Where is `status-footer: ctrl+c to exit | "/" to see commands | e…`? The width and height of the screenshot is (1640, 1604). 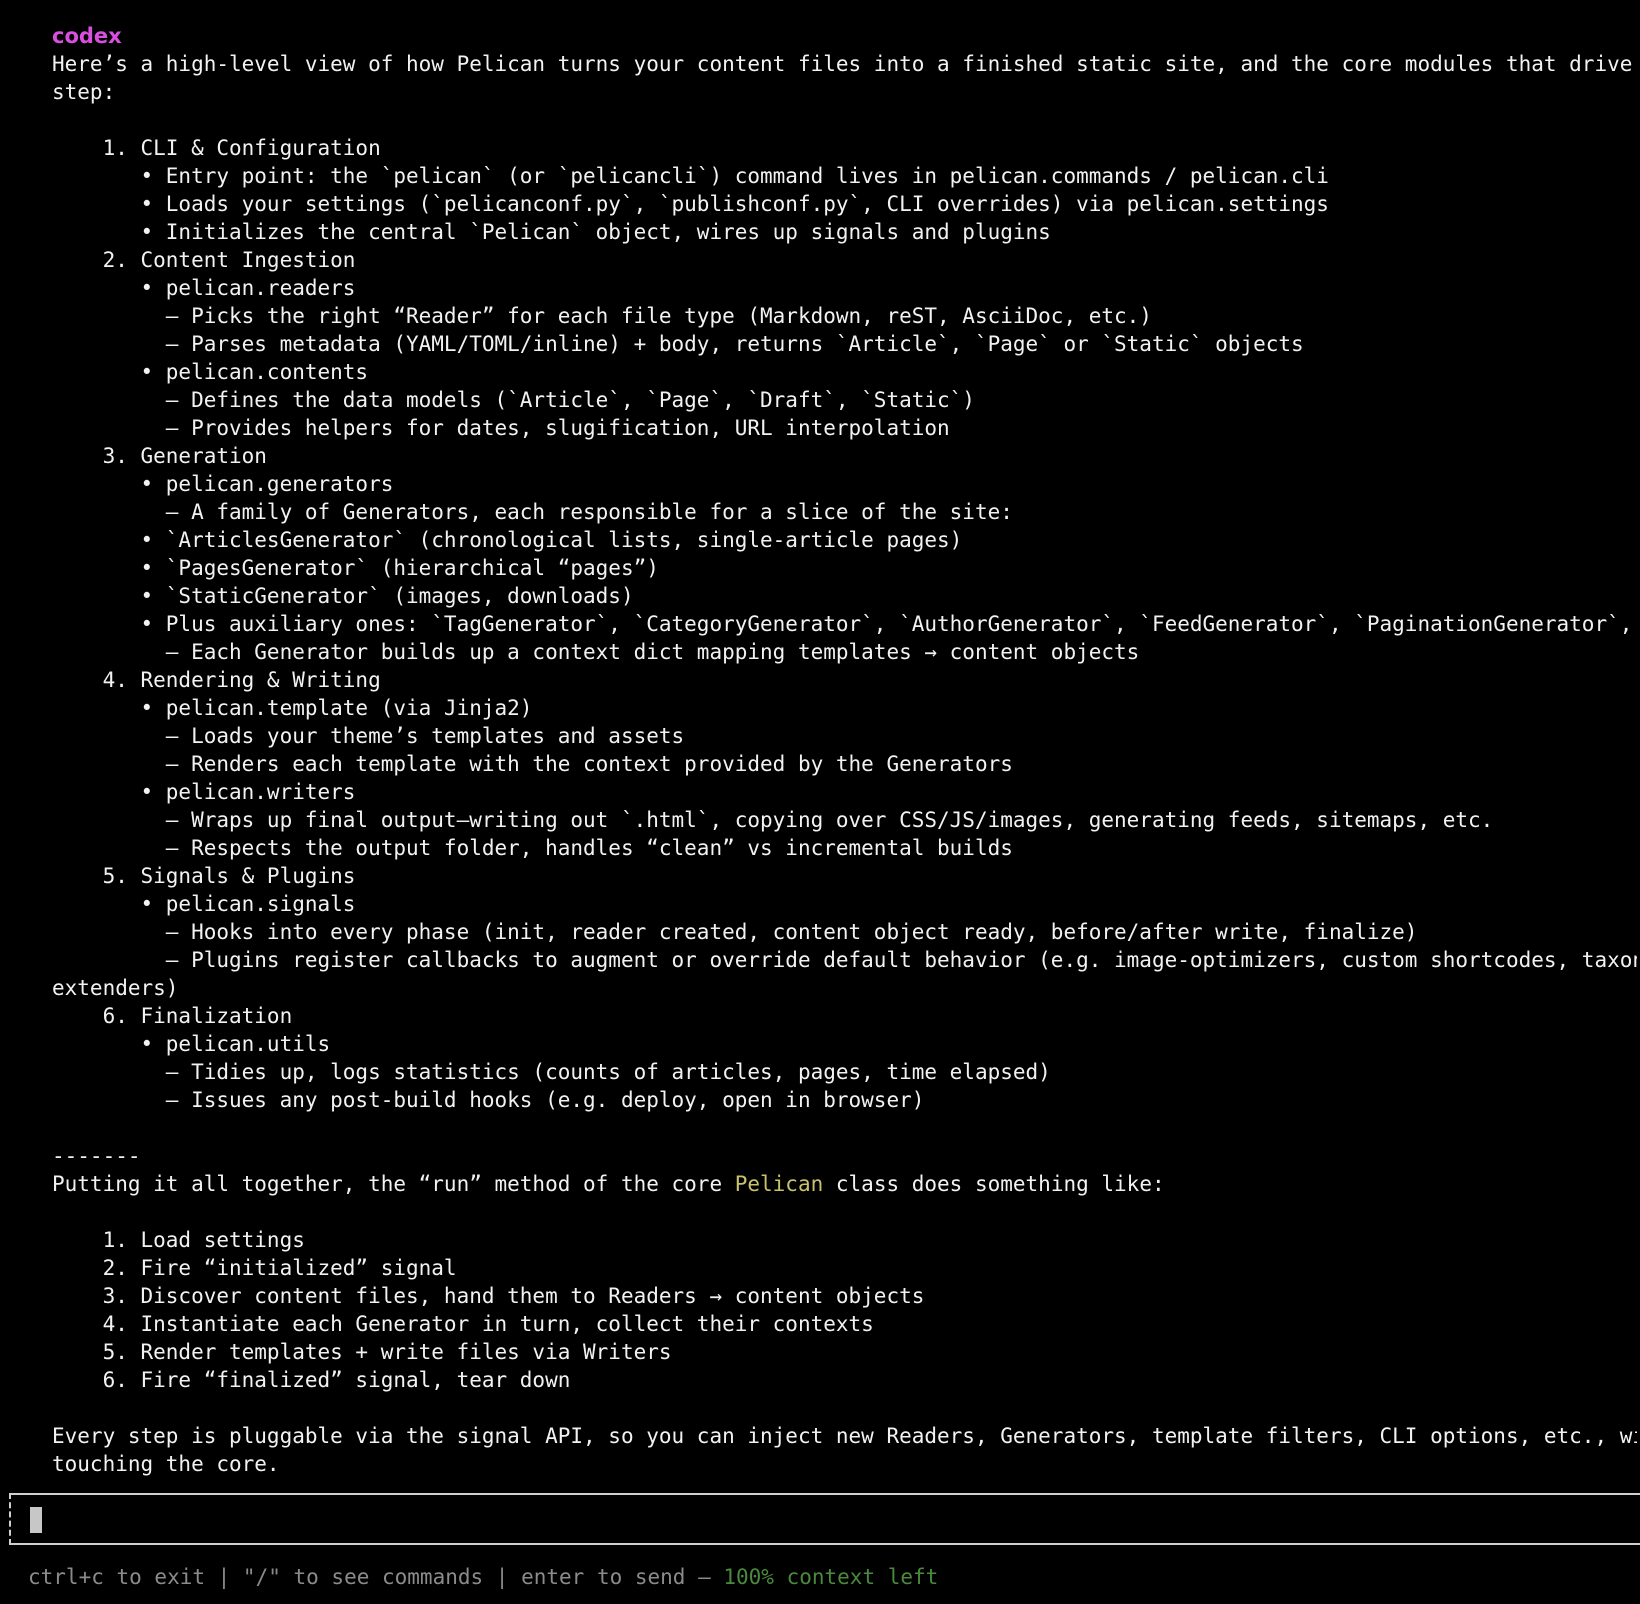 status-footer: ctrl+c to exit | "/" to see commands | e… is located at coordinates (483, 1577).